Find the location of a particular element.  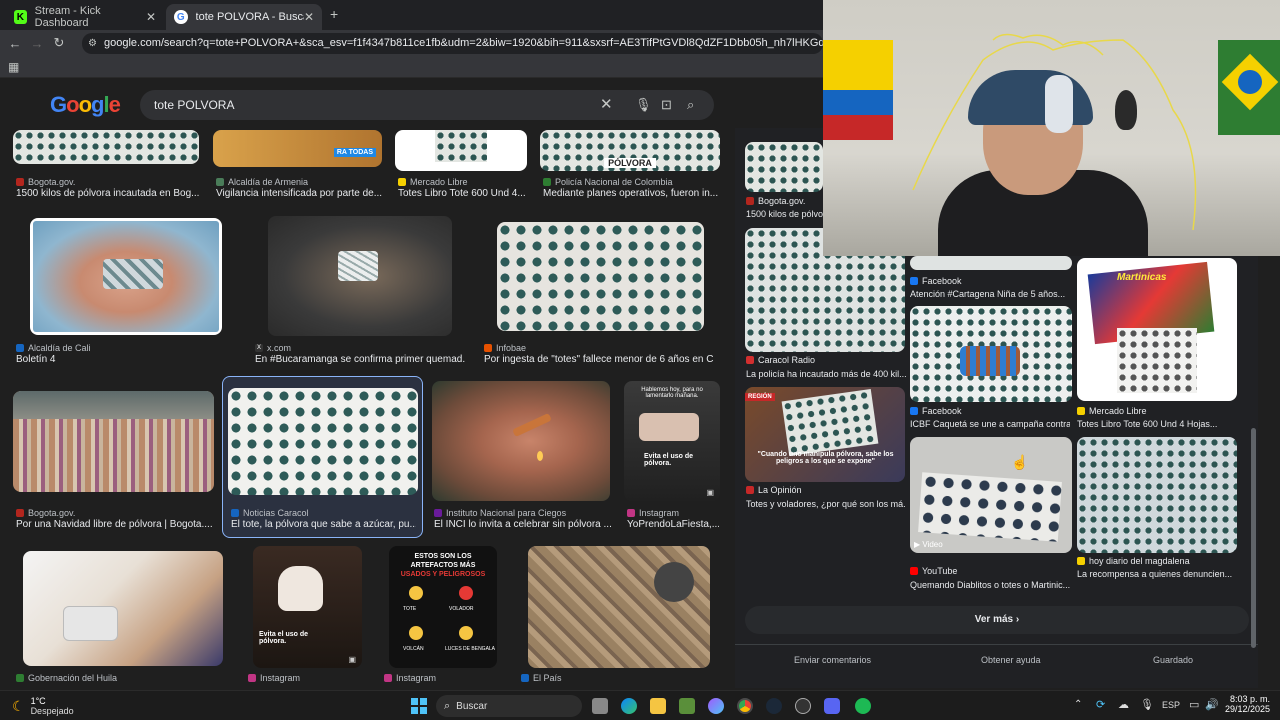

back-icon: ← is located at coordinates (15, 43).